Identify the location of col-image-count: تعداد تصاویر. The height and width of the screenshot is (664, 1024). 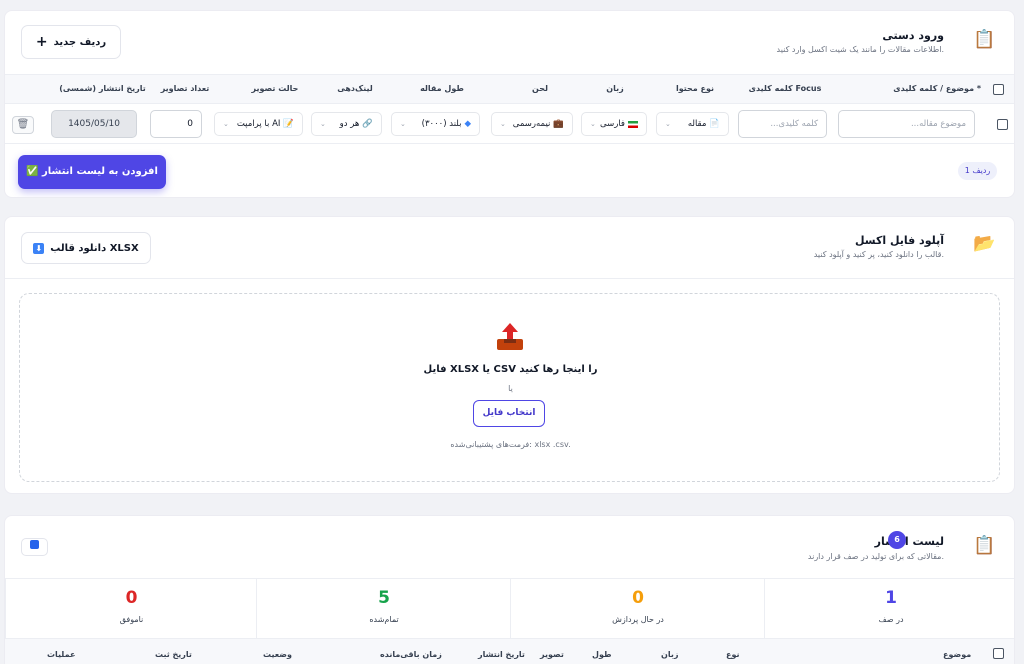
(185, 88).